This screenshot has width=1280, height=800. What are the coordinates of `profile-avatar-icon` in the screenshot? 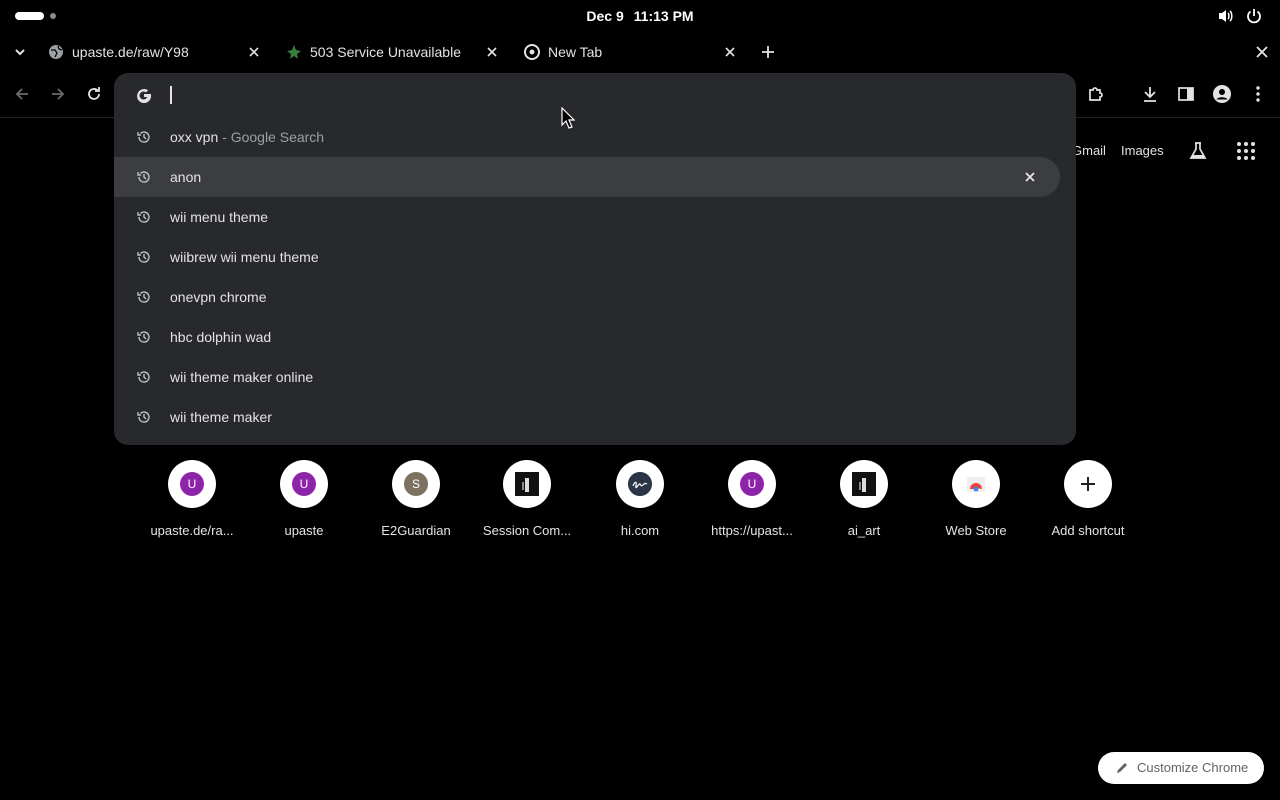 It's located at (1222, 94).